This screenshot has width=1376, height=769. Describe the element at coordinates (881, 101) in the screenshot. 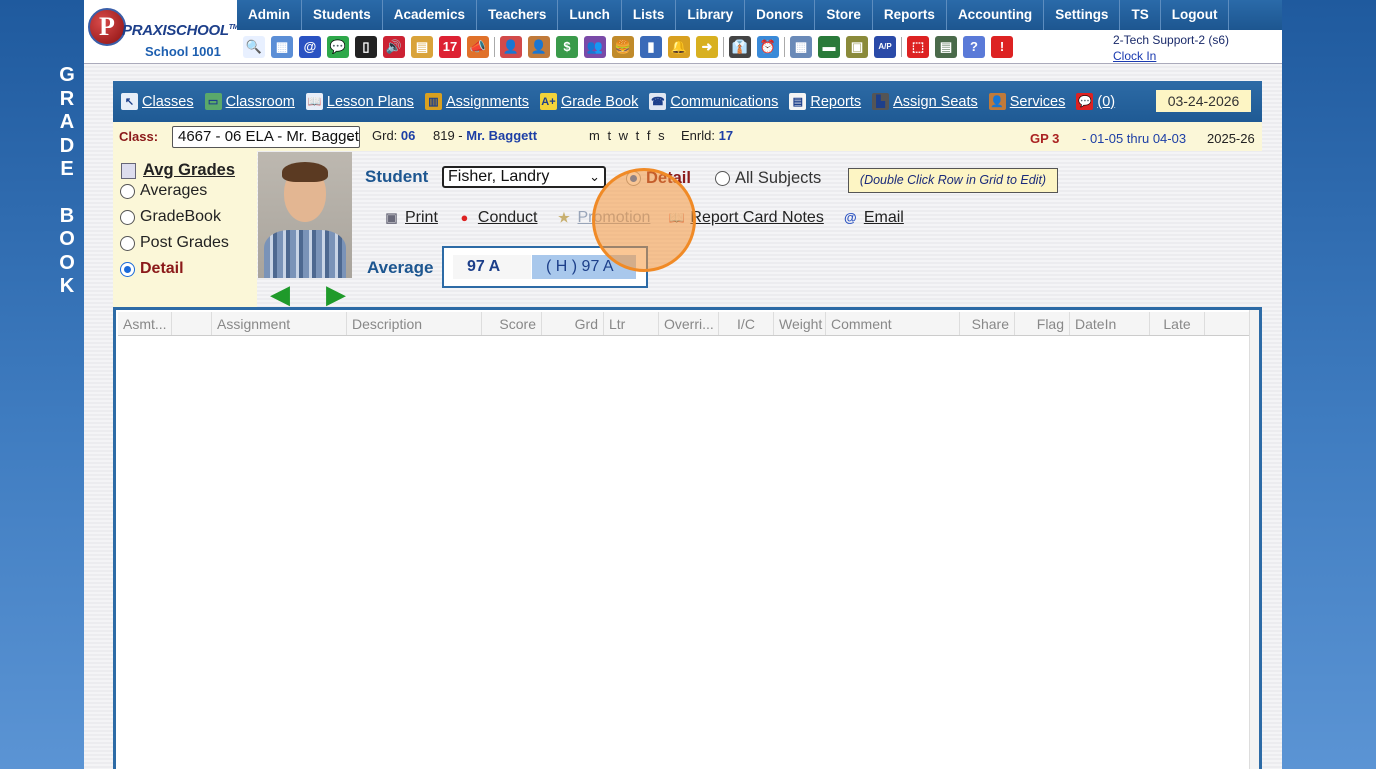

I see `desk-icon: ▙` at that location.